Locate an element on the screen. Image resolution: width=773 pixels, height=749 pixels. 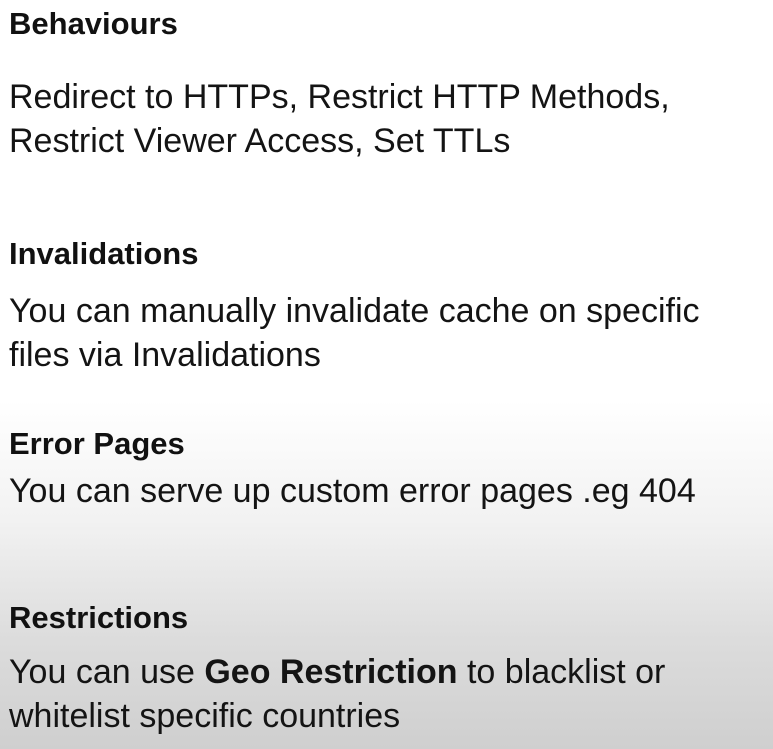
restrictions-heading: Restrictions is located at coordinates (99, 617).